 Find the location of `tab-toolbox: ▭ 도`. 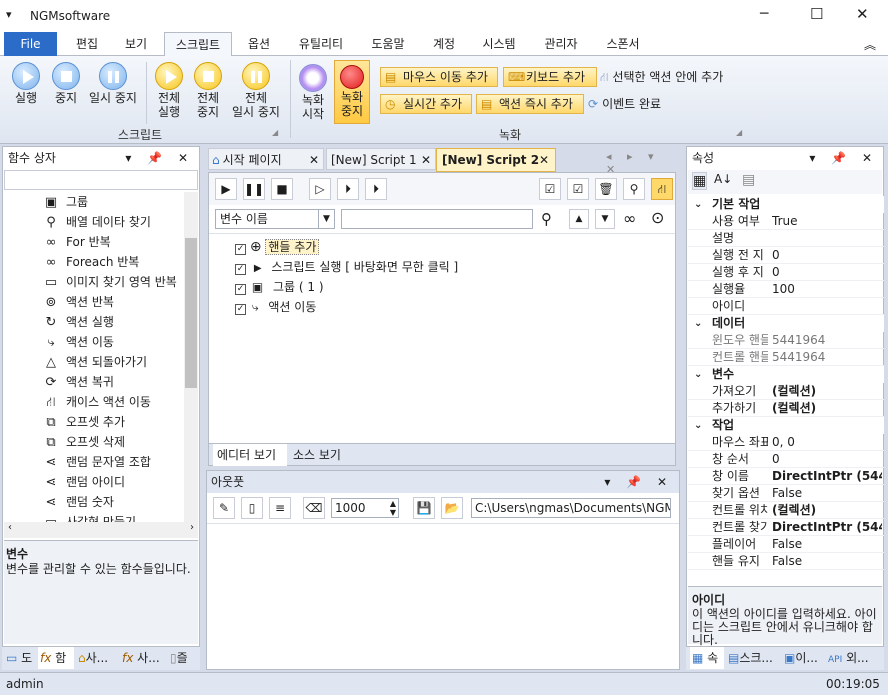

tab-toolbox: ▭ 도 is located at coordinates (19, 658).